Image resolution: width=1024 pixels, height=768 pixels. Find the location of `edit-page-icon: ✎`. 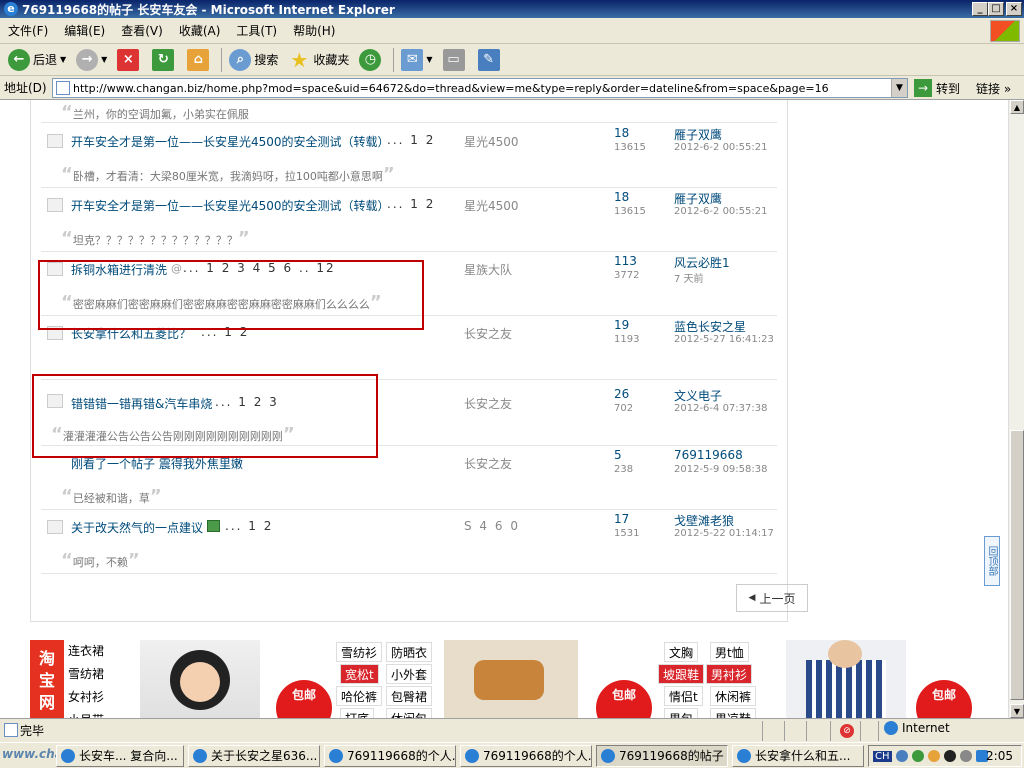

edit-page-icon: ✎ is located at coordinates (488, 59).